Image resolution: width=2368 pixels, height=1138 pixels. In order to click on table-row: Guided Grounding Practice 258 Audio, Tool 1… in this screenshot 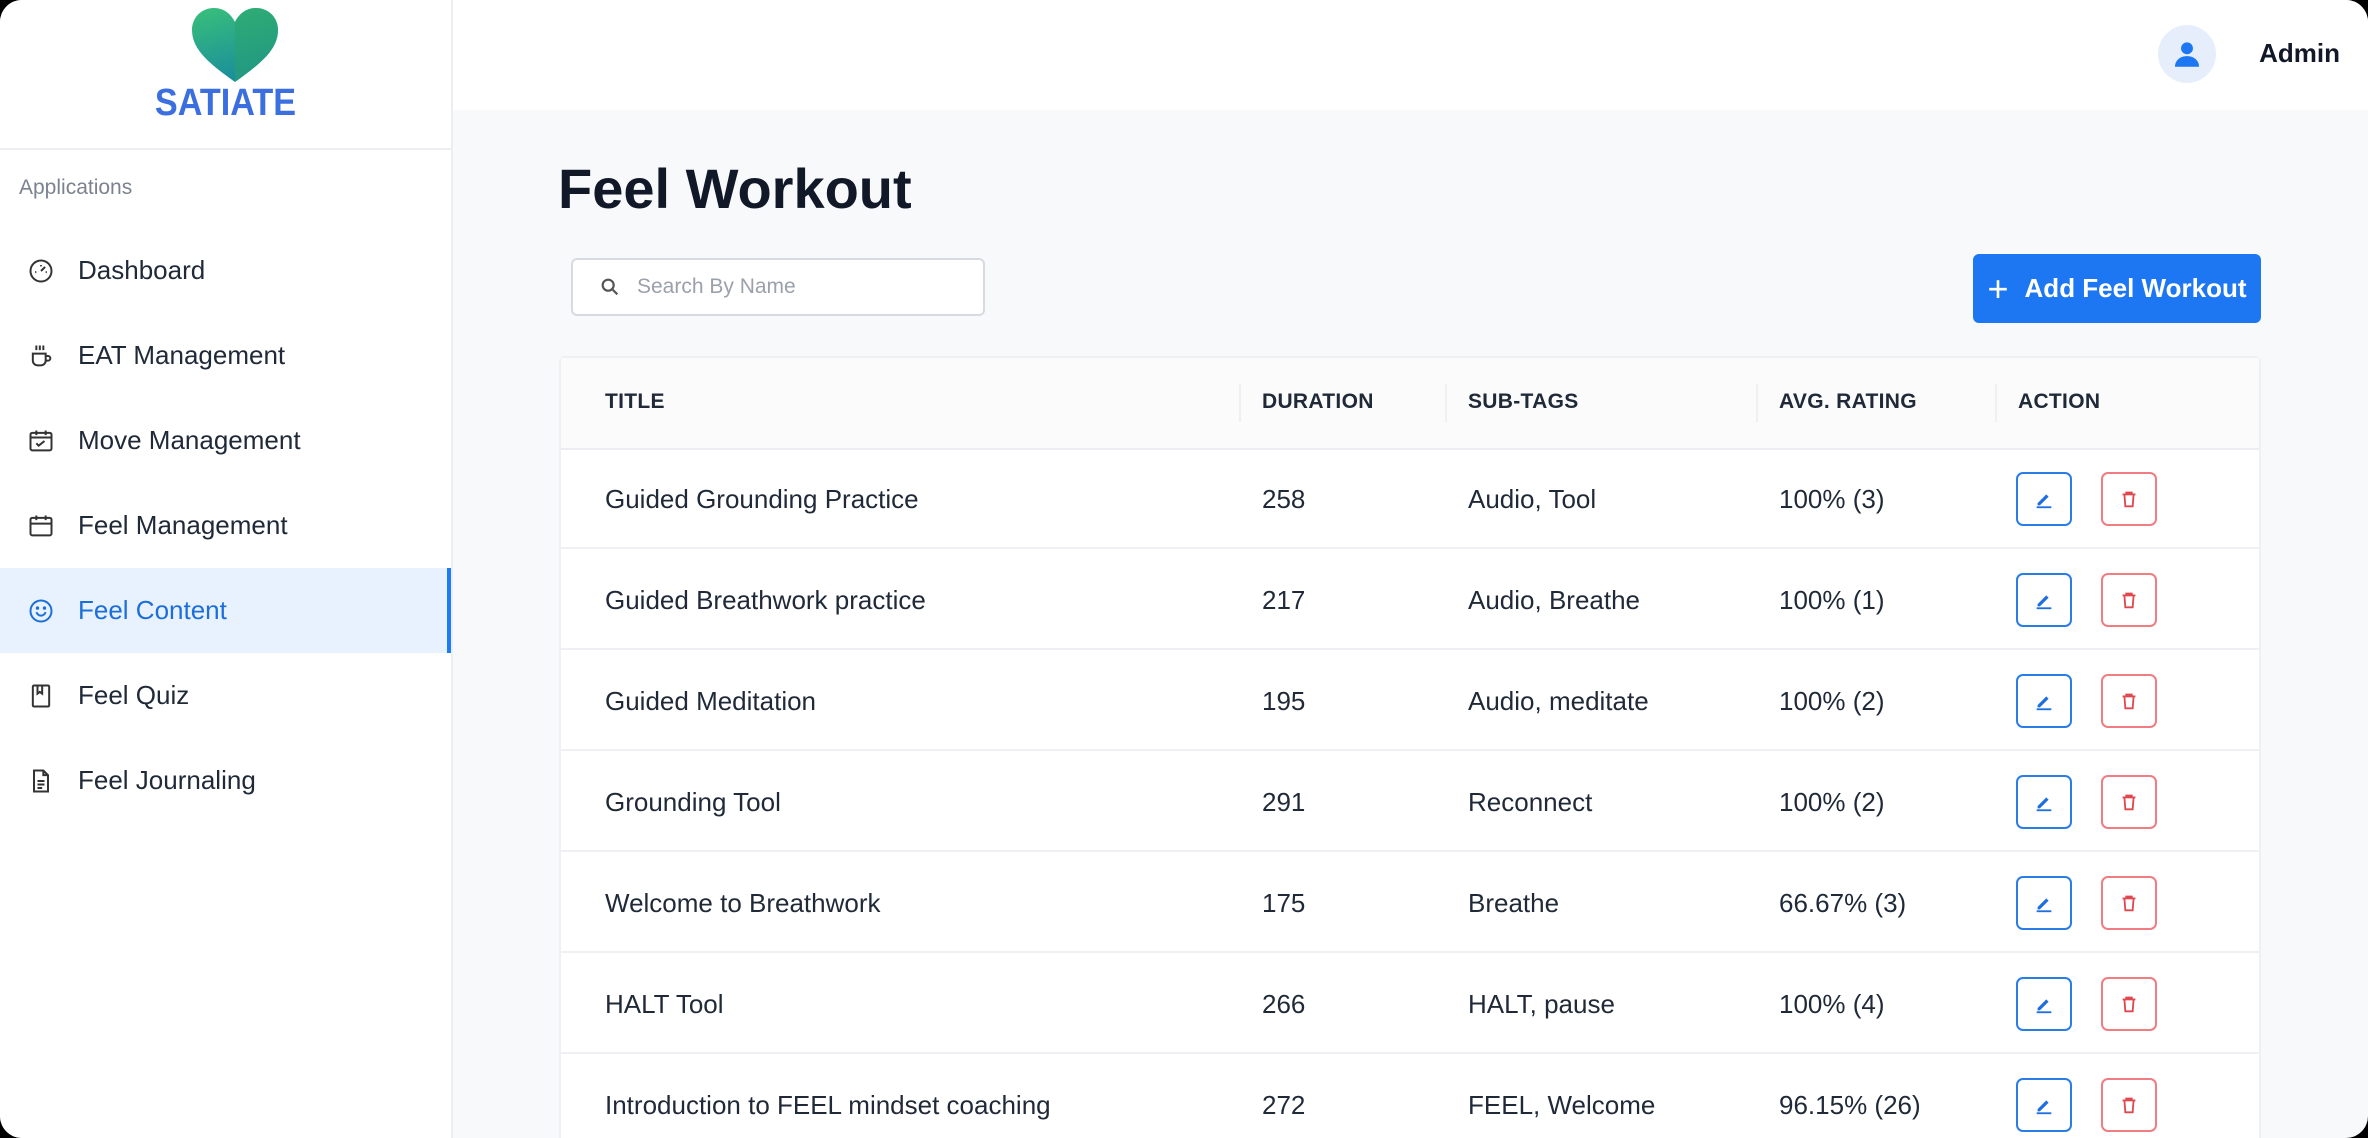, I will do `click(1410, 498)`.